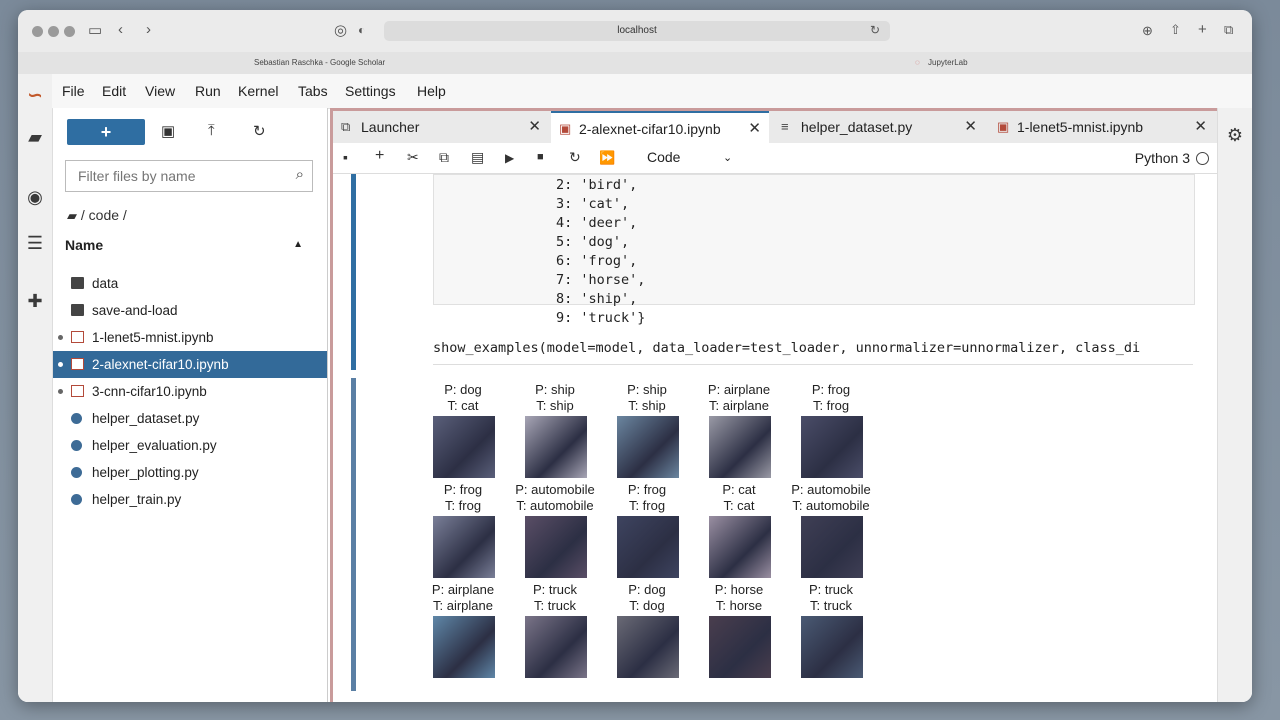 The width and height of the screenshot is (1280, 720). Describe the element at coordinates (370, 91) in the screenshot. I see `menu-settings: Settings` at that location.